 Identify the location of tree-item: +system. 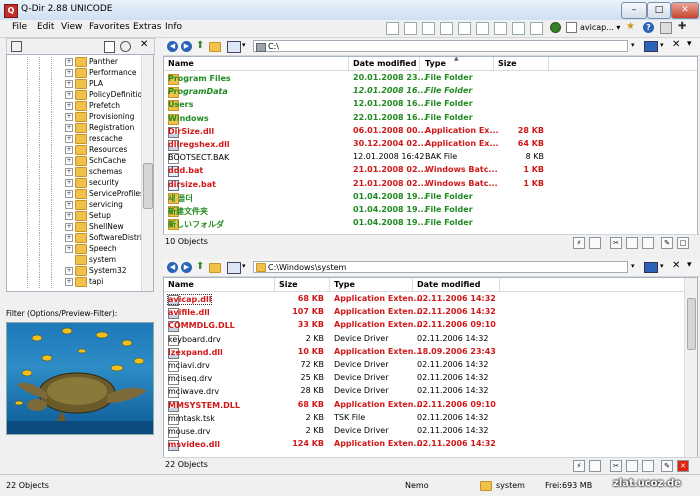
(74, 260).